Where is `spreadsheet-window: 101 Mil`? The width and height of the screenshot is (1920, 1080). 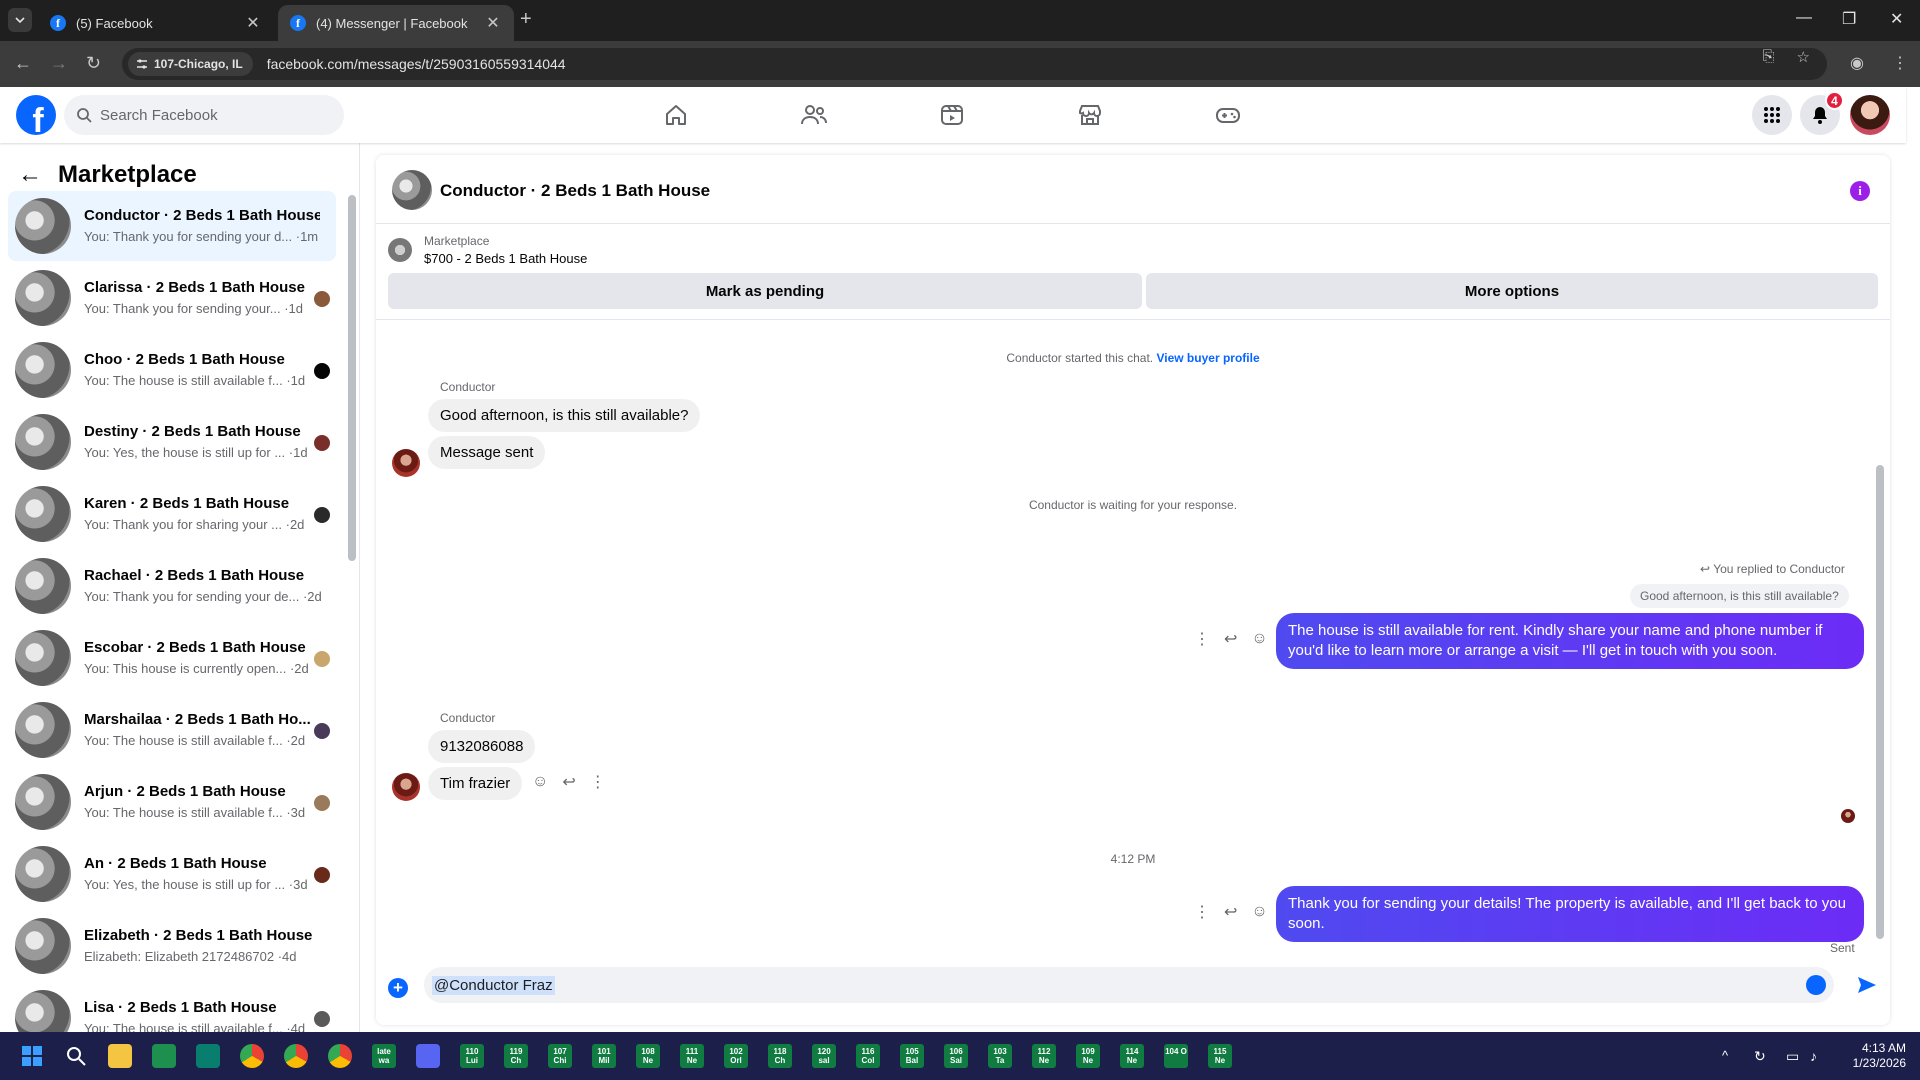
spreadsheet-window: 101 Mil is located at coordinates (604, 1056).